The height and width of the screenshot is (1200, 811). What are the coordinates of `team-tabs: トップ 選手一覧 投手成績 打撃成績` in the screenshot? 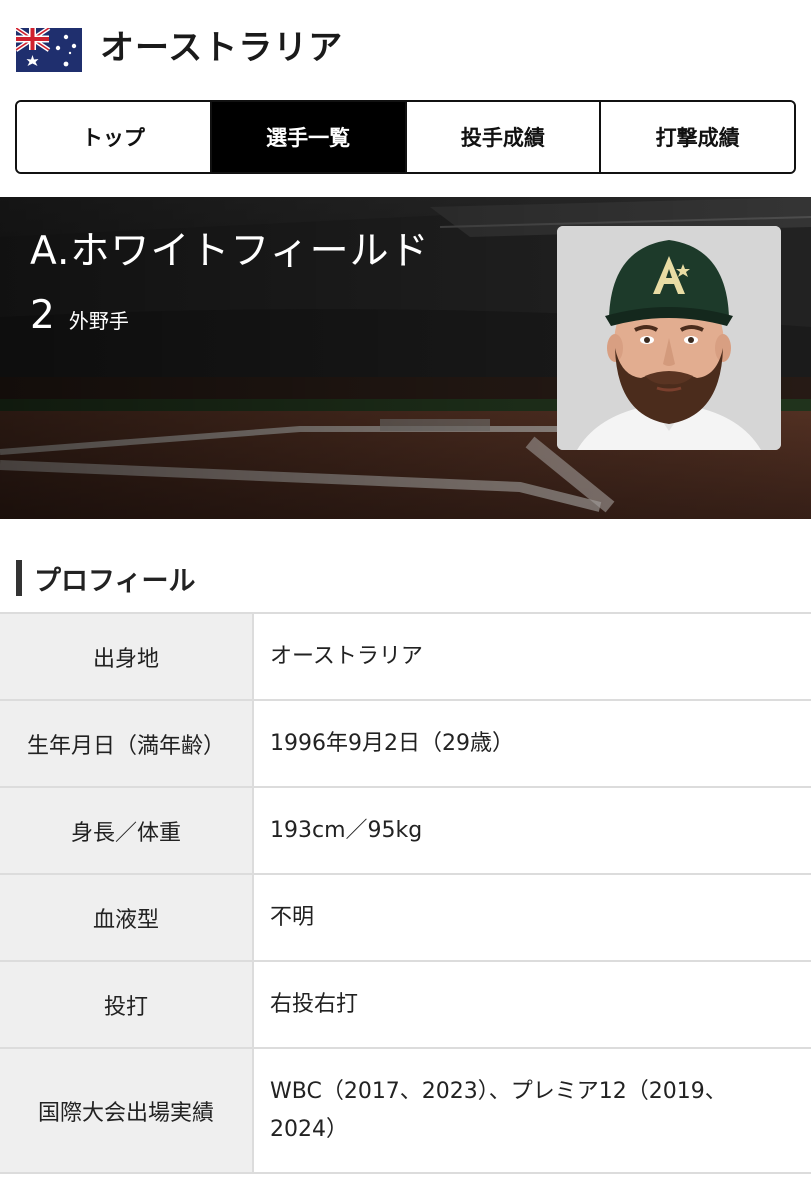 It's located at (405, 137).